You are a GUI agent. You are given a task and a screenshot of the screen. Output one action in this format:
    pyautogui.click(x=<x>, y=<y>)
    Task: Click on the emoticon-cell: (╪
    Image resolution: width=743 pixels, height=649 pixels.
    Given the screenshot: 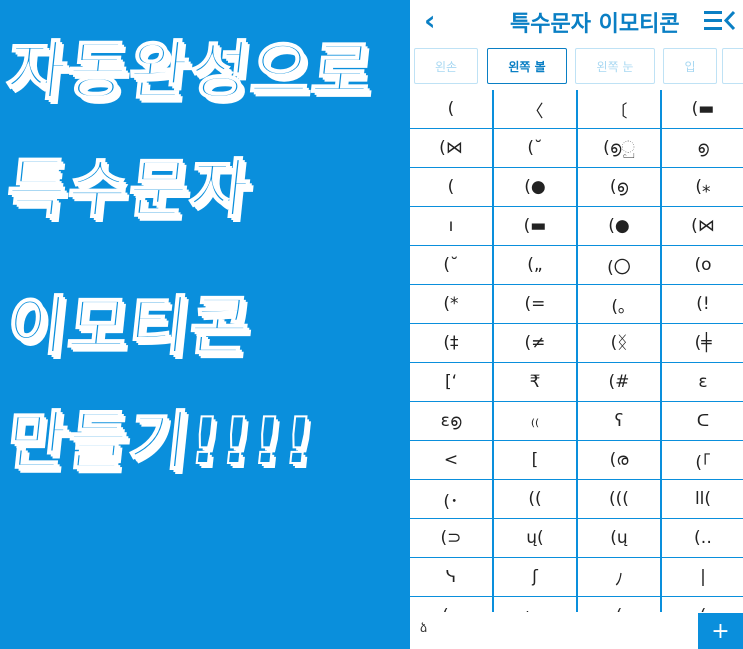 What is the action you would take?
    pyautogui.click(x=702, y=343)
    